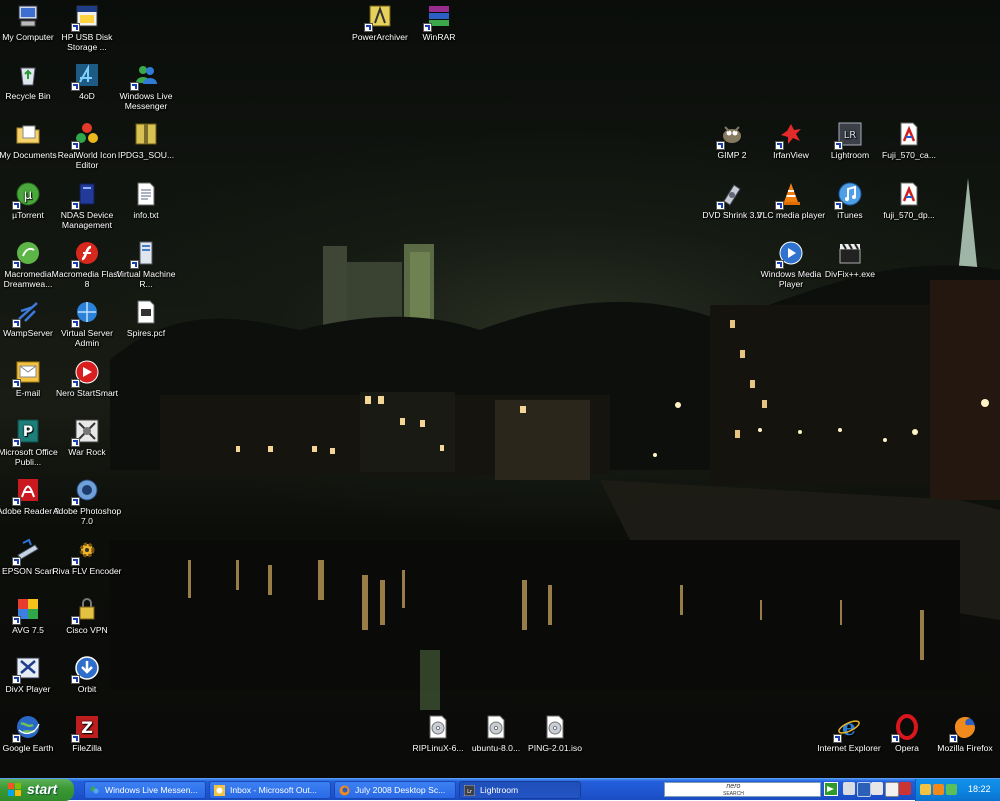  I want to click on divx-icon, so click(26, 669).